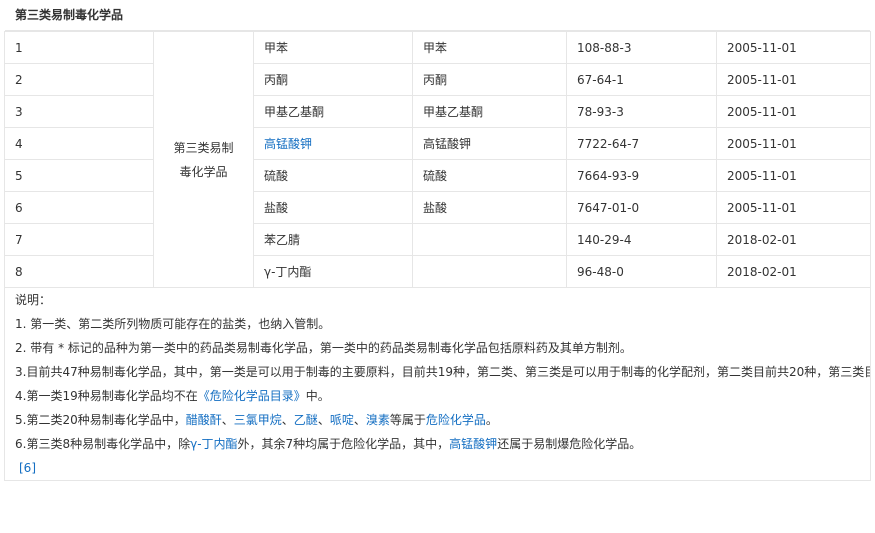 This screenshot has height=533, width=875. Describe the element at coordinates (333, 111) in the screenshot. I see `chemical-name-cell: 甲基乙基酮` at that location.